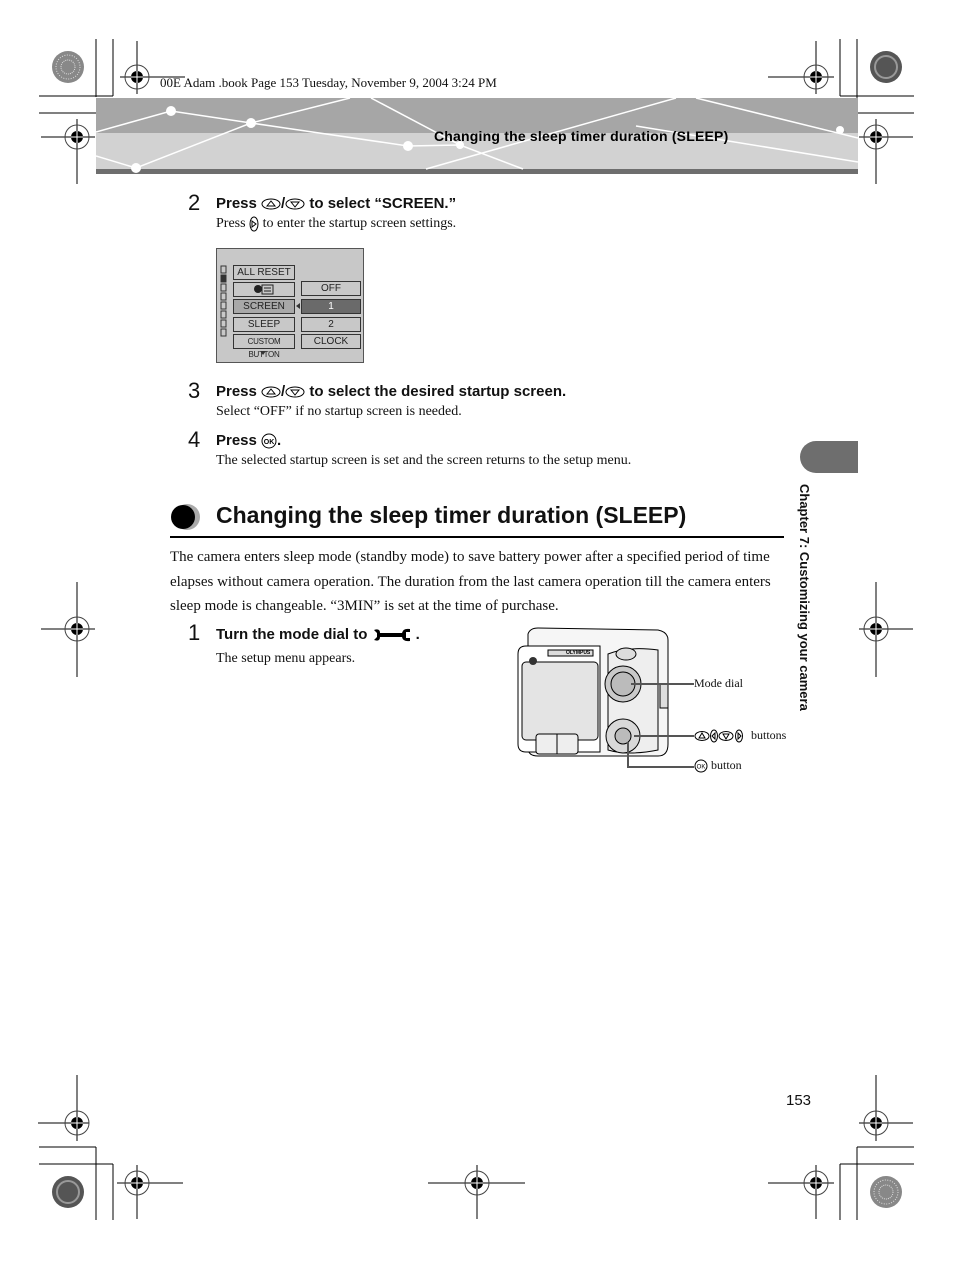  What do you see at coordinates (718, 683) in the screenshot?
I see `callout-mode-dial: Mode dial` at bounding box center [718, 683].